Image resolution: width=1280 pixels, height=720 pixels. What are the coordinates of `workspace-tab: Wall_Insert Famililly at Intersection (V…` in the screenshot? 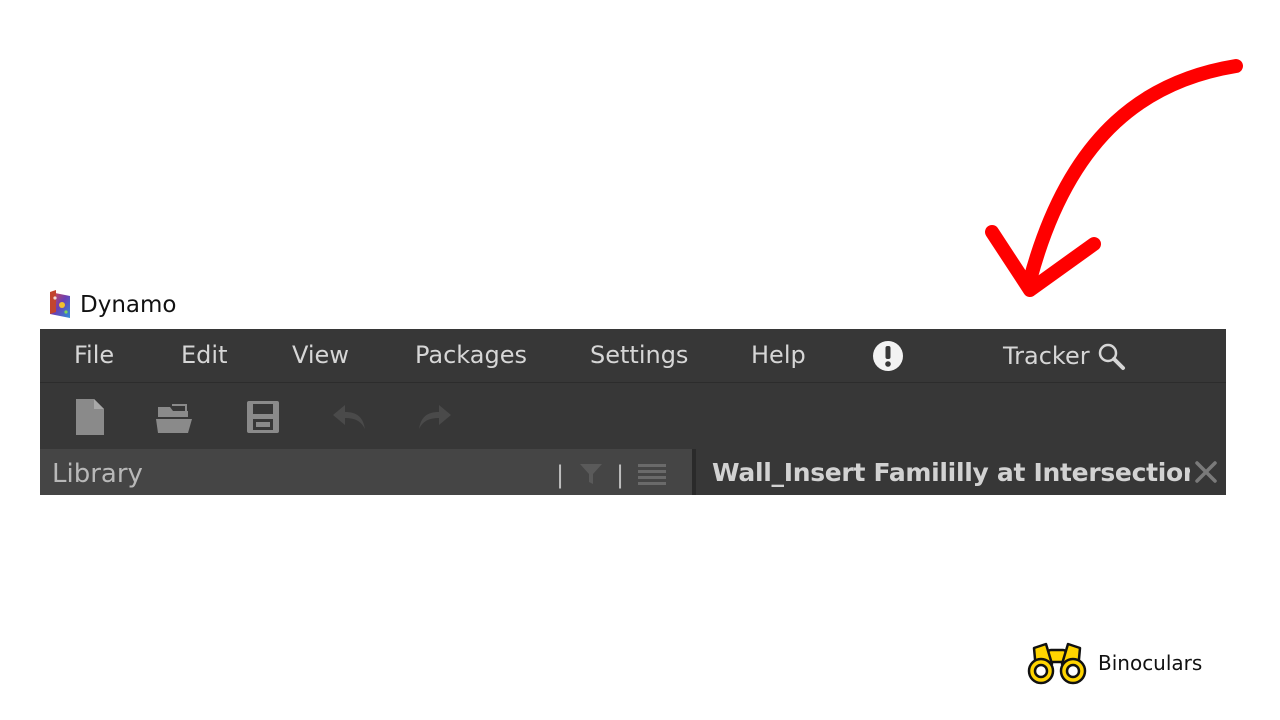 It's located at (961, 472).